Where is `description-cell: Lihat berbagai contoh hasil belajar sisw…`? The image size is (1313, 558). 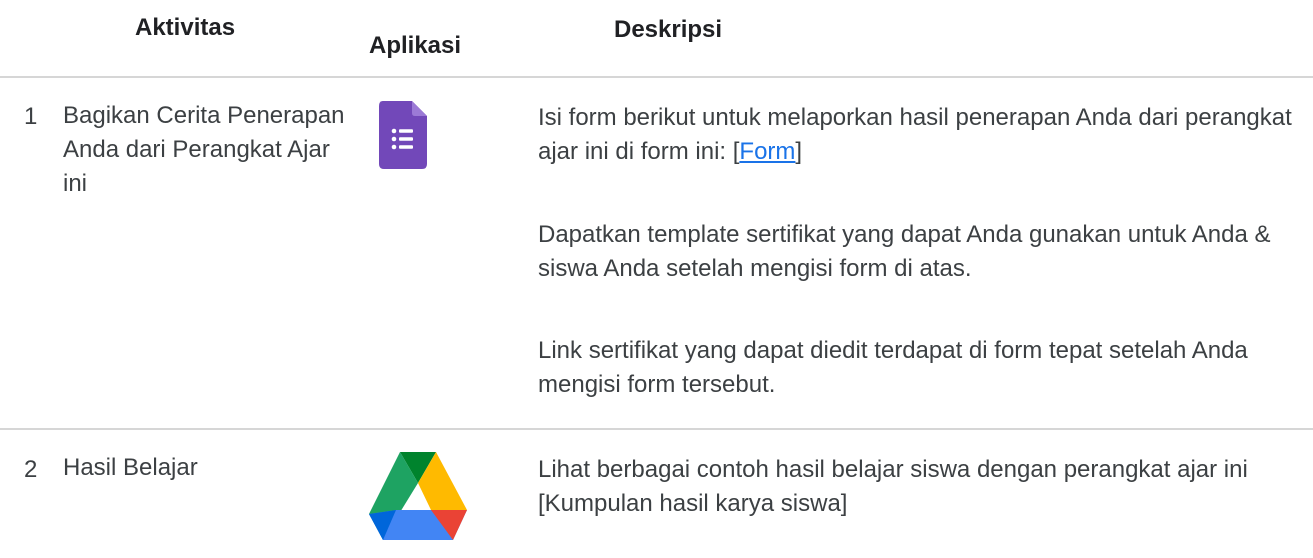 description-cell: Lihat berbagai contoh hasil belajar sisw… is located at coordinates (918, 487).